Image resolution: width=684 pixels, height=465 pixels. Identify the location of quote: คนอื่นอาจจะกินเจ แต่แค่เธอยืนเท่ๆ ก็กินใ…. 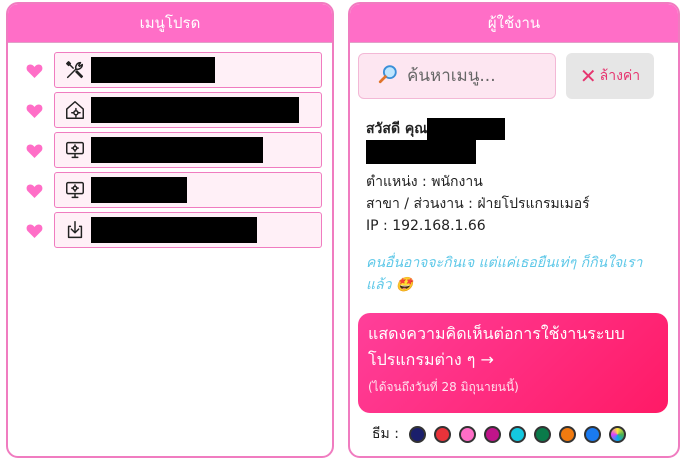
(514, 274).